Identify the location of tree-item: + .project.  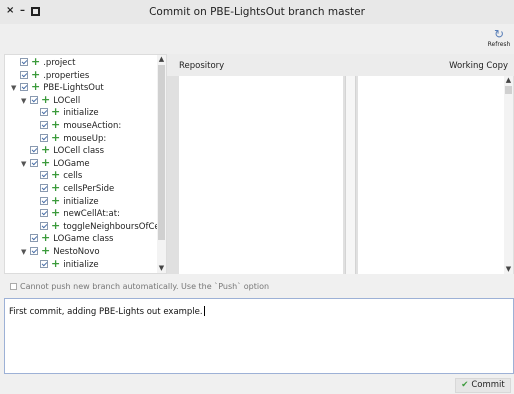
(43, 62).